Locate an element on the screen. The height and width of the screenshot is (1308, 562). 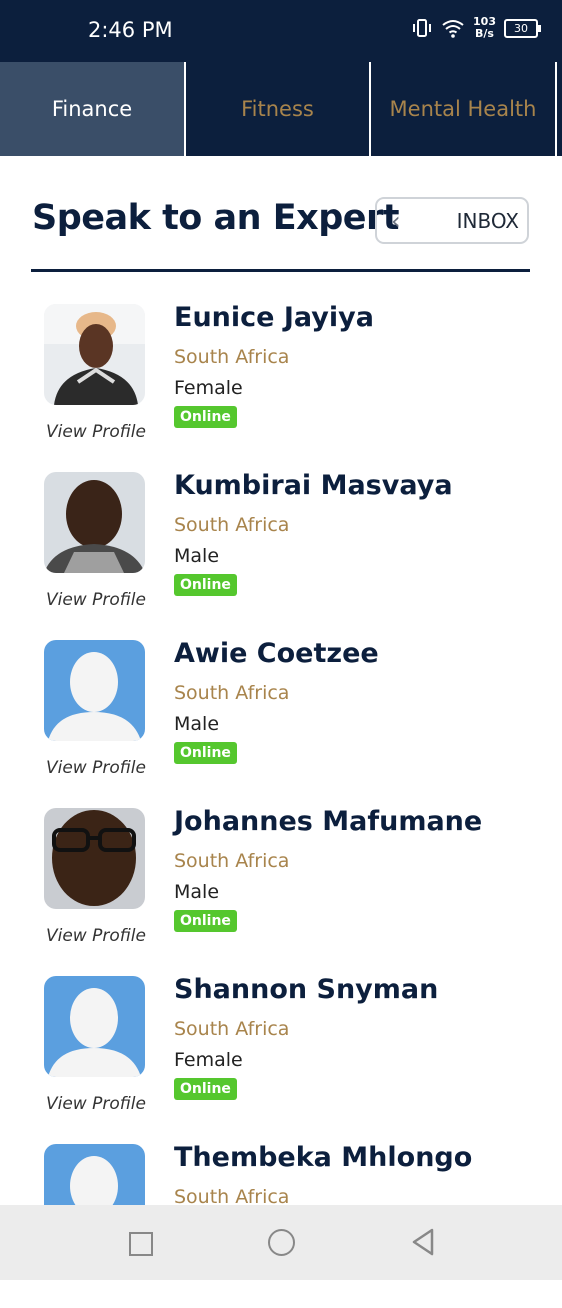
battery-indicator: 30 is located at coordinates (522, 28).